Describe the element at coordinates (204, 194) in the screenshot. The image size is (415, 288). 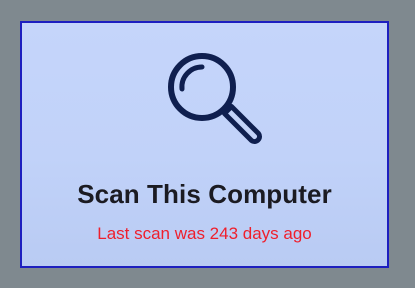
I see `scan-title: Scan This Computer` at that location.